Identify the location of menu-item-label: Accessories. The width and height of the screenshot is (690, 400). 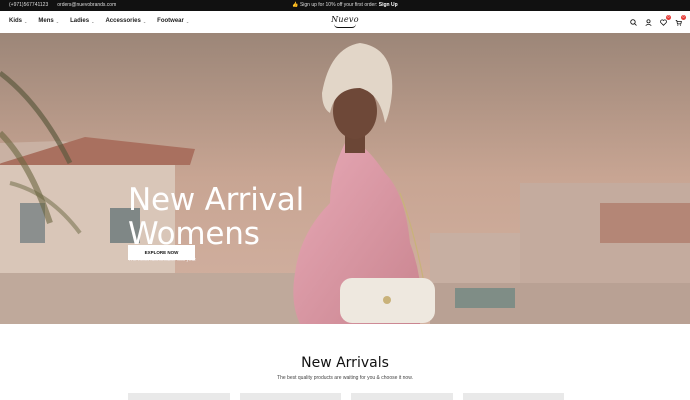
(123, 21).